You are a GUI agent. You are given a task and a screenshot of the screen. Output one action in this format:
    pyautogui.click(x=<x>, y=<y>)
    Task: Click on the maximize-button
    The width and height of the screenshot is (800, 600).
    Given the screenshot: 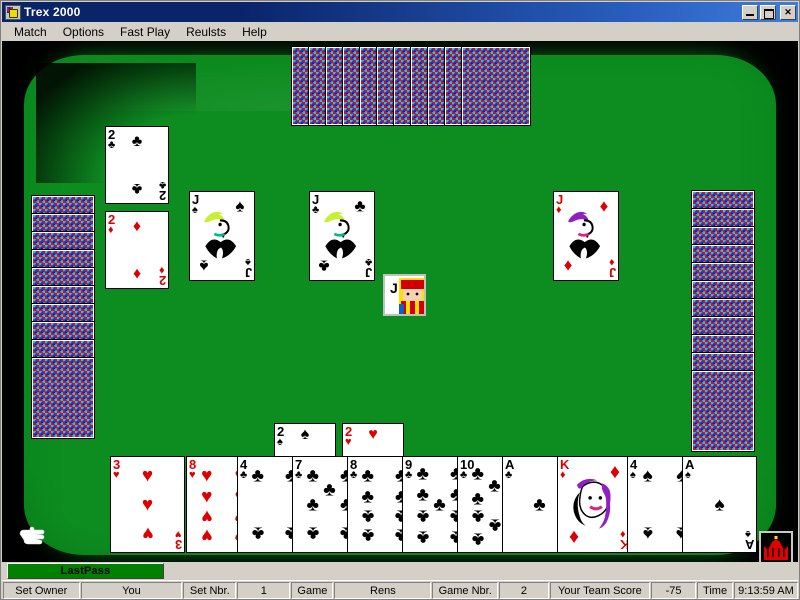 What is the action you would take?
    pyautogui.click(x=768, y=12)
    